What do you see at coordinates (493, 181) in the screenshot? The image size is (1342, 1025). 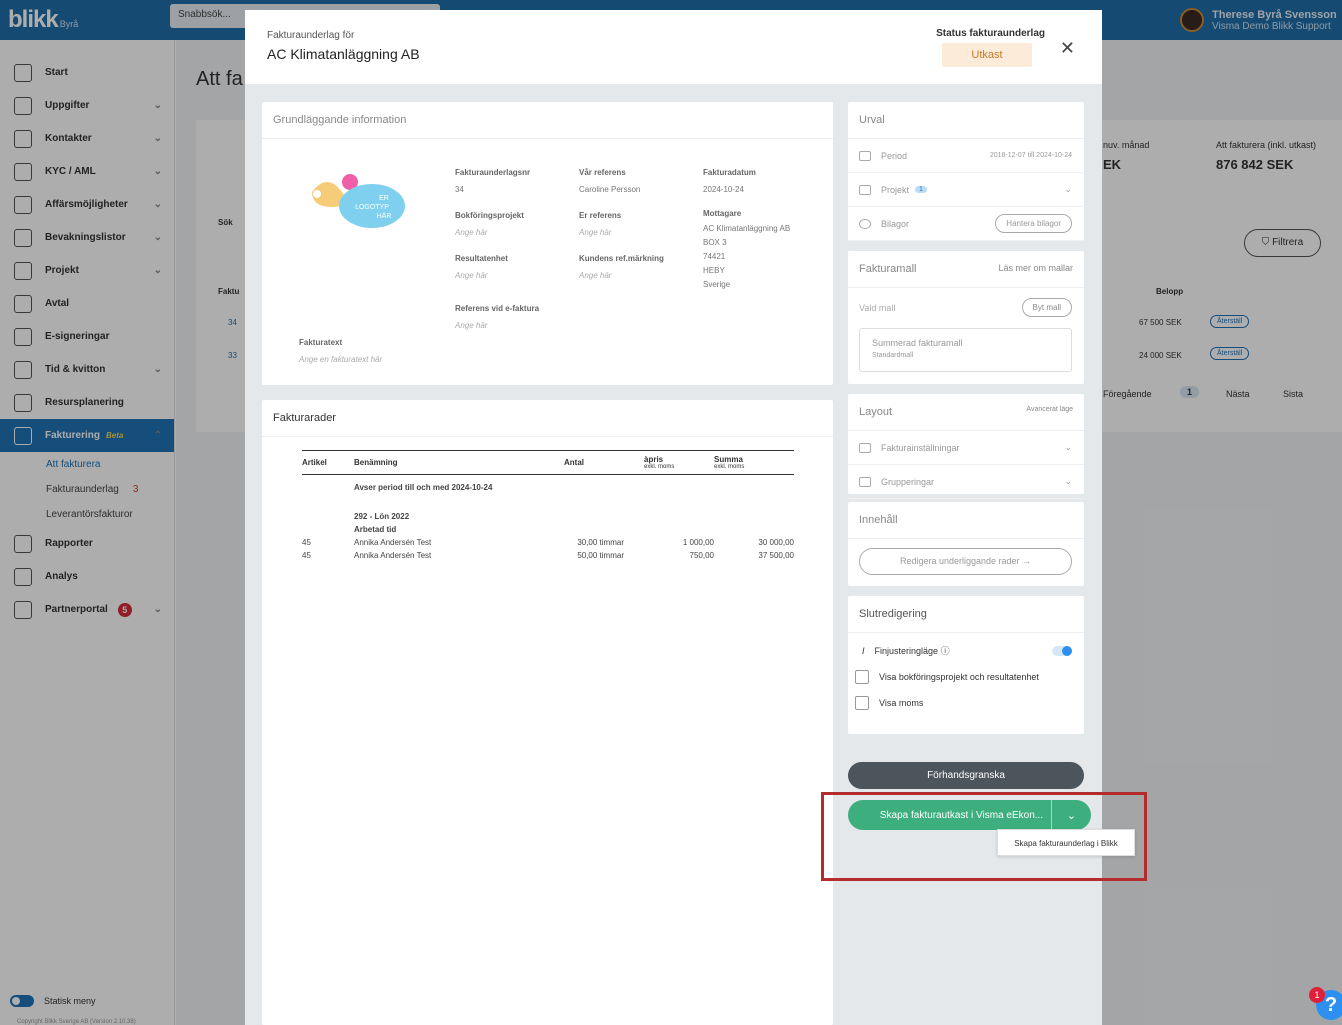 I see `fakturaunderlagsnr-field: Fakturaunderlagsnr 34` at bounding box center [493, 181].